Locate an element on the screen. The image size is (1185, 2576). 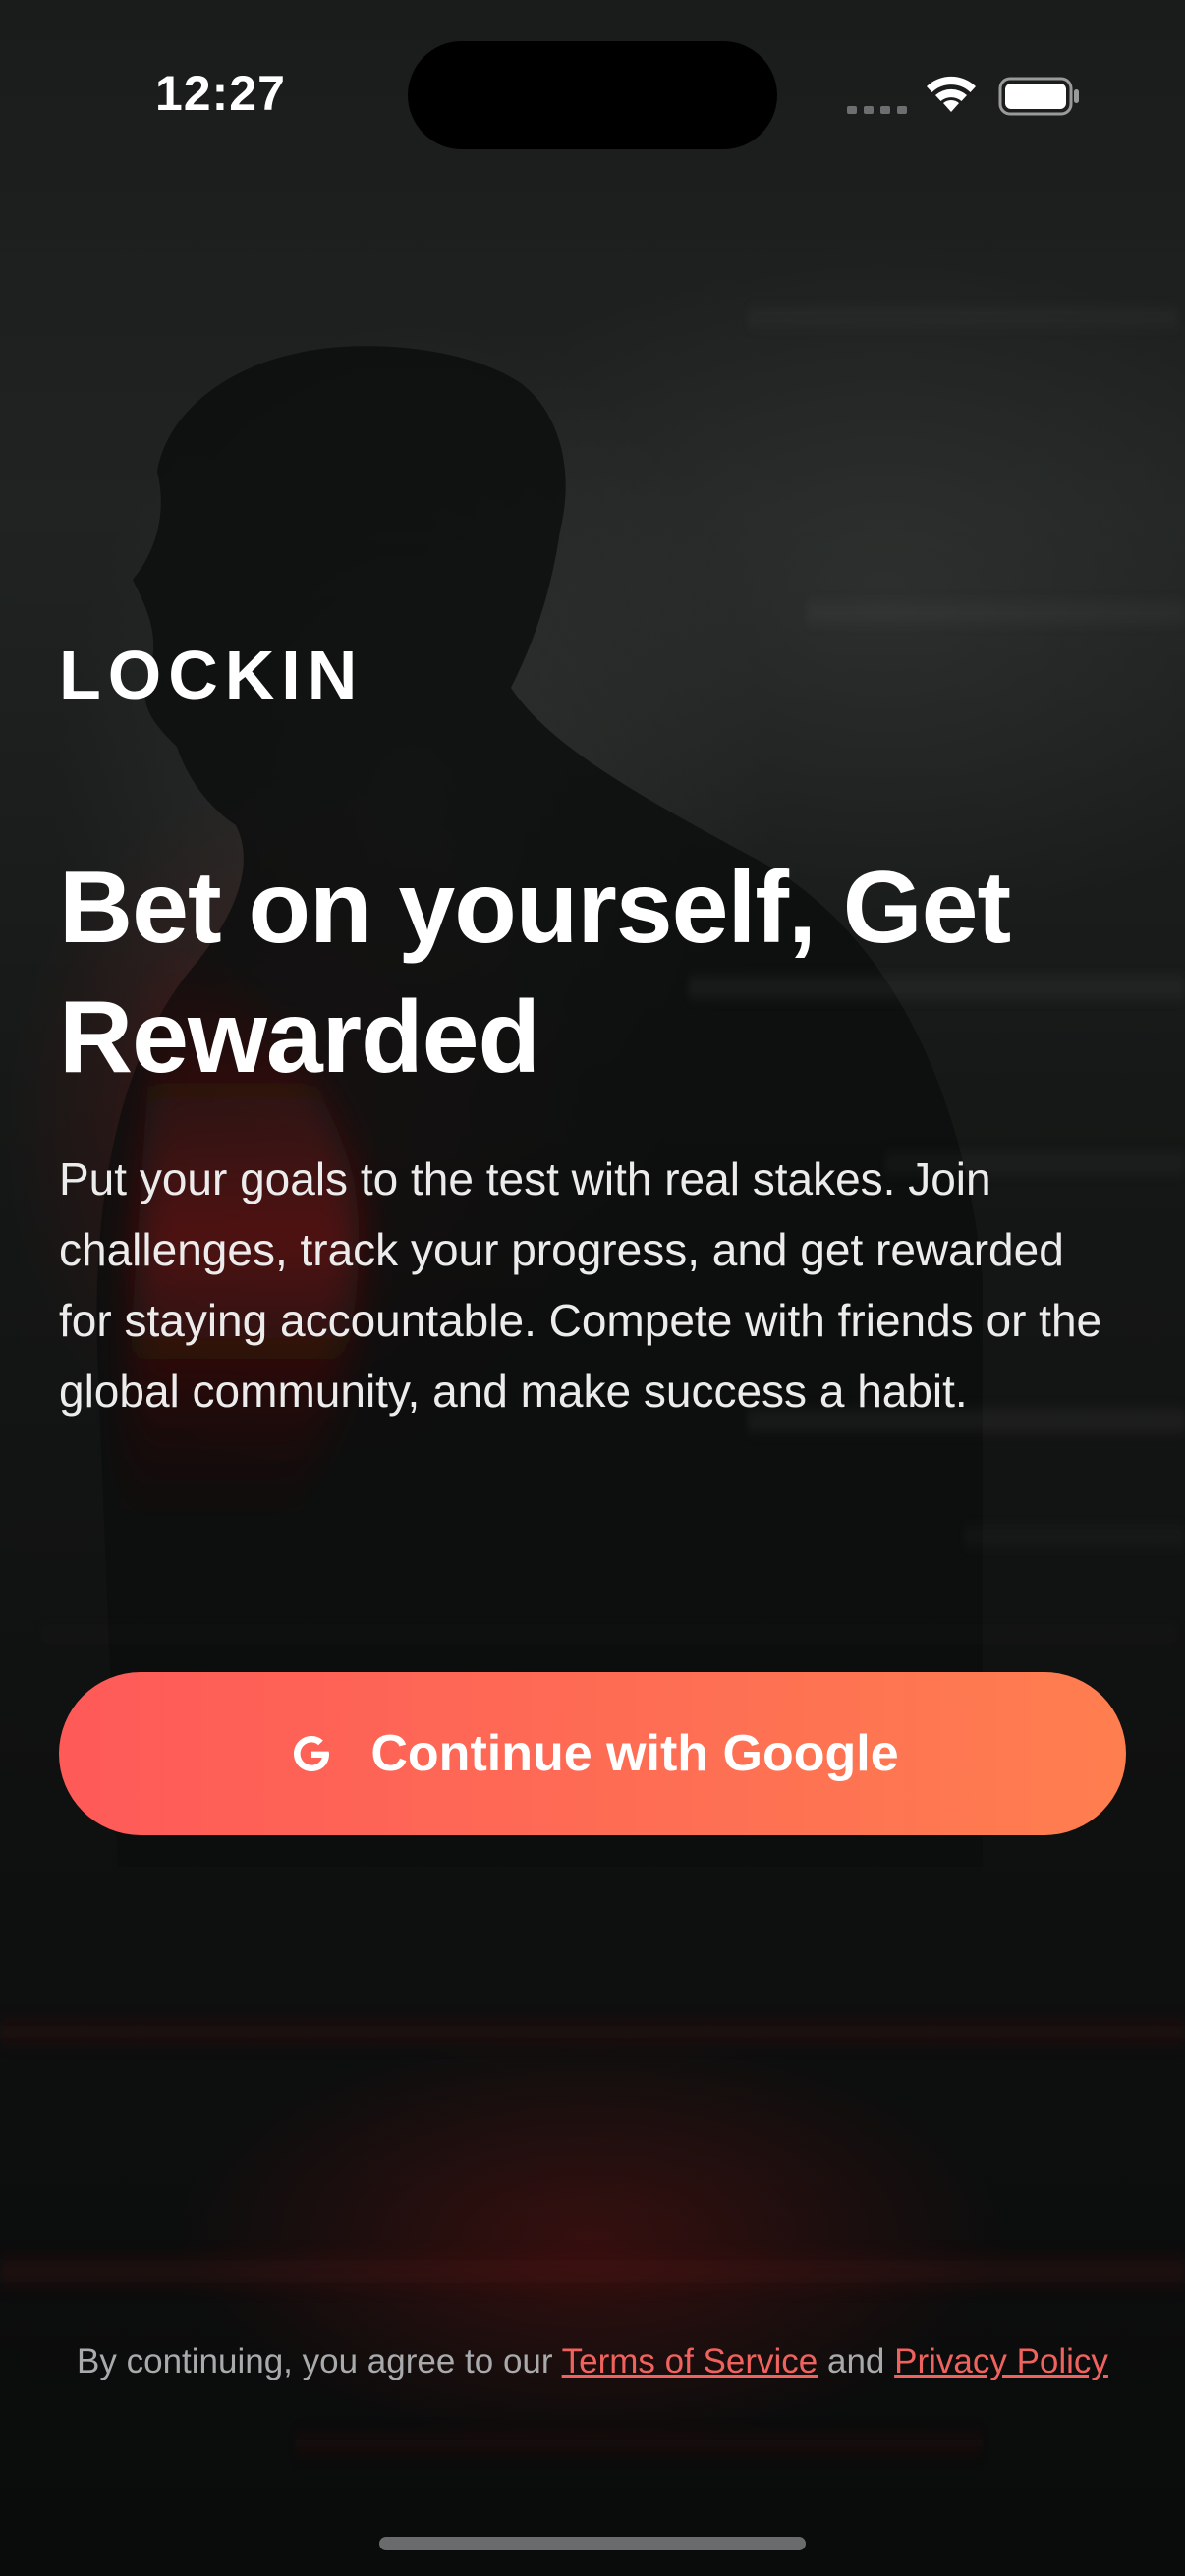
legal-conjunction-text: and is located at coordinates (857, 2361).